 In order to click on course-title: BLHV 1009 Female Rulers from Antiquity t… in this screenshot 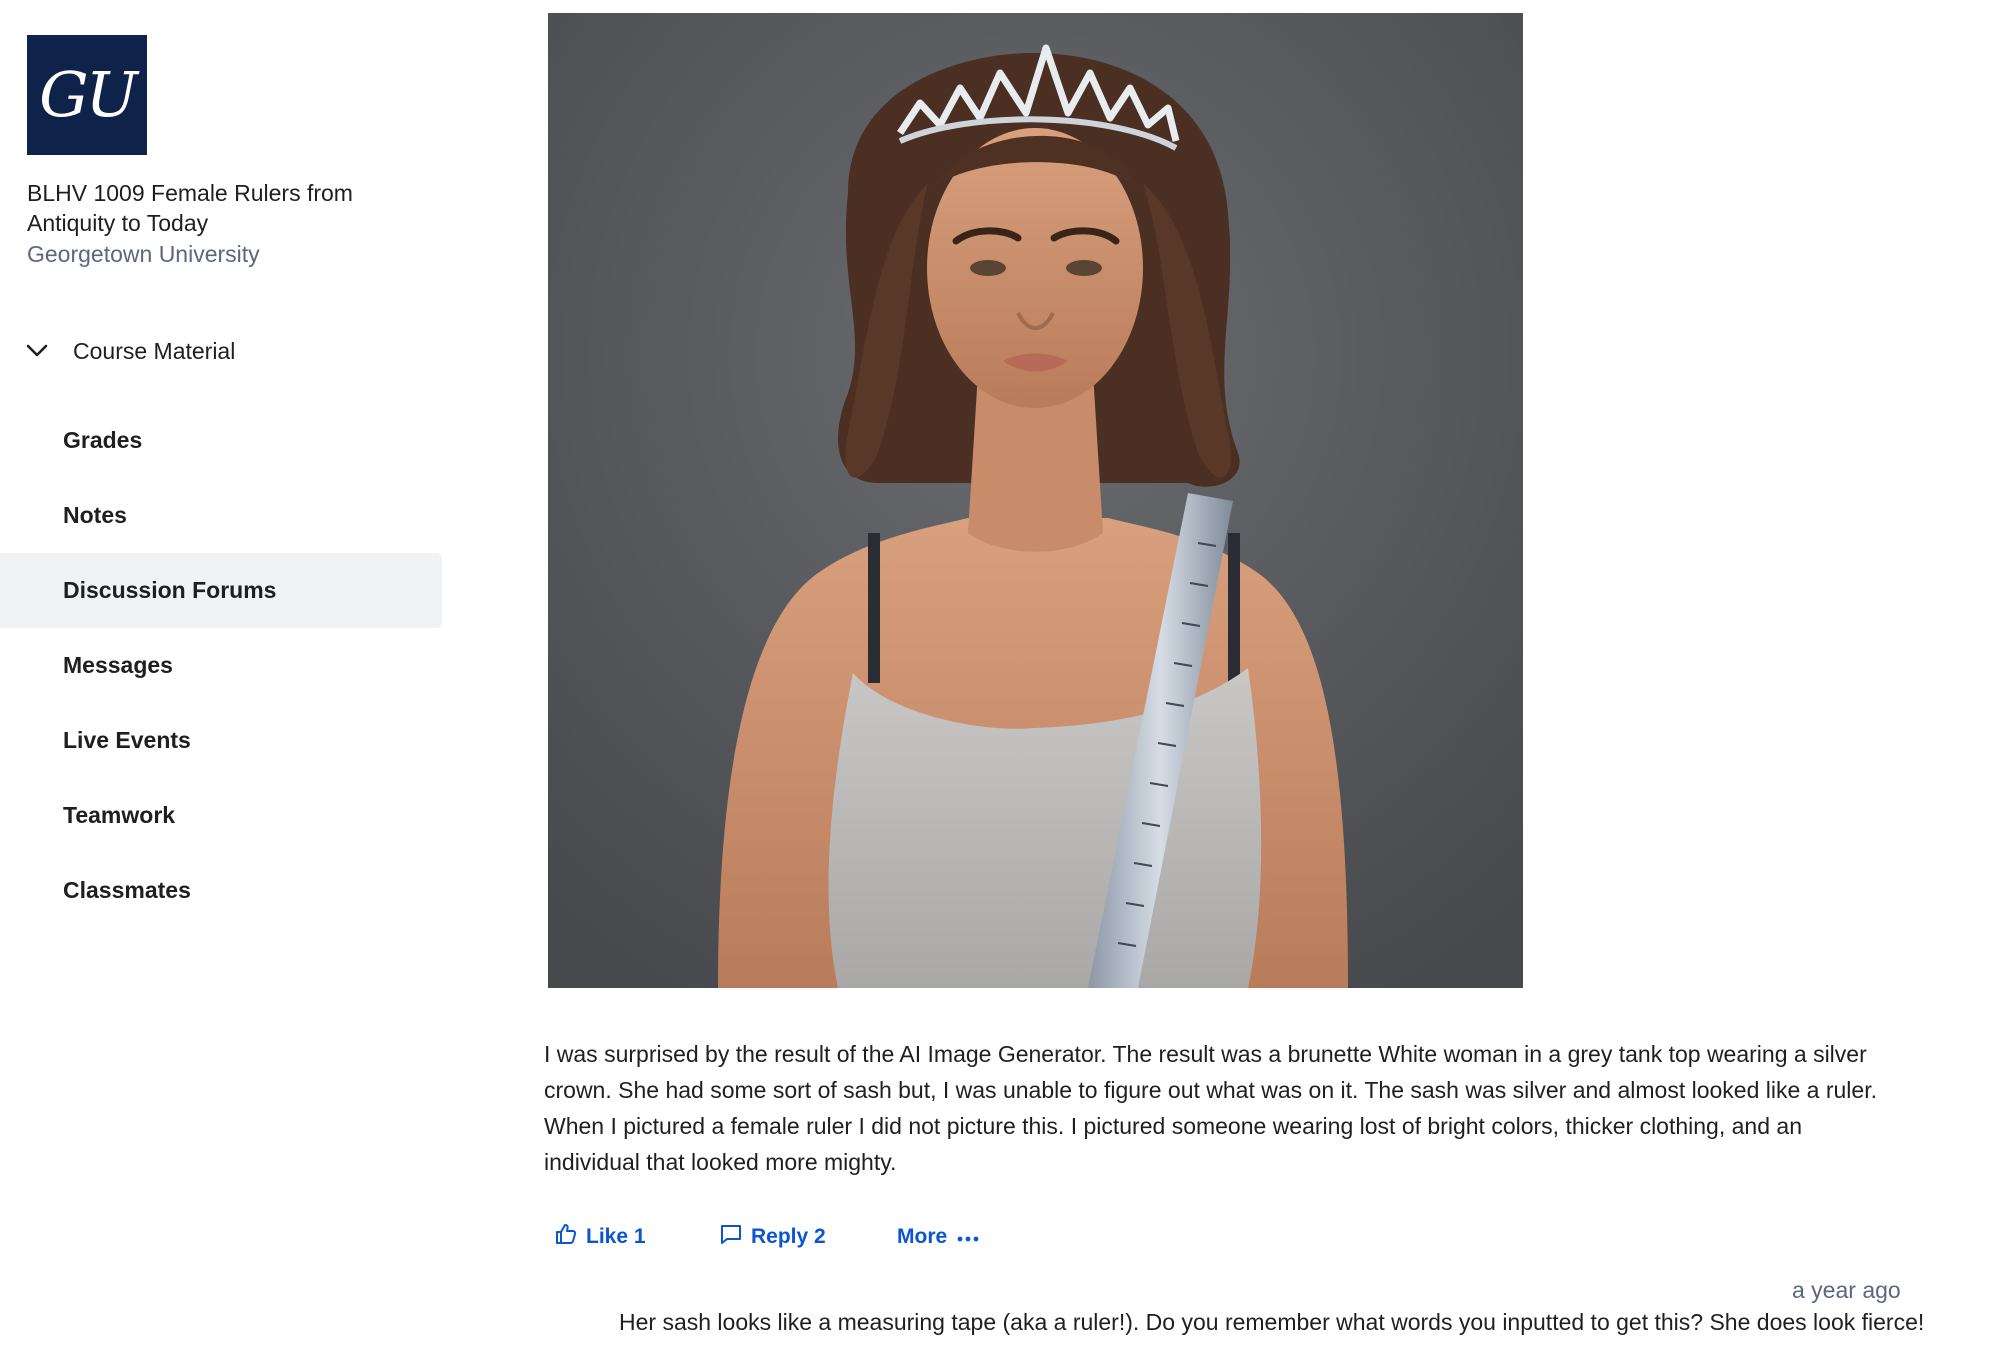, I will do `click(190, 208)`.